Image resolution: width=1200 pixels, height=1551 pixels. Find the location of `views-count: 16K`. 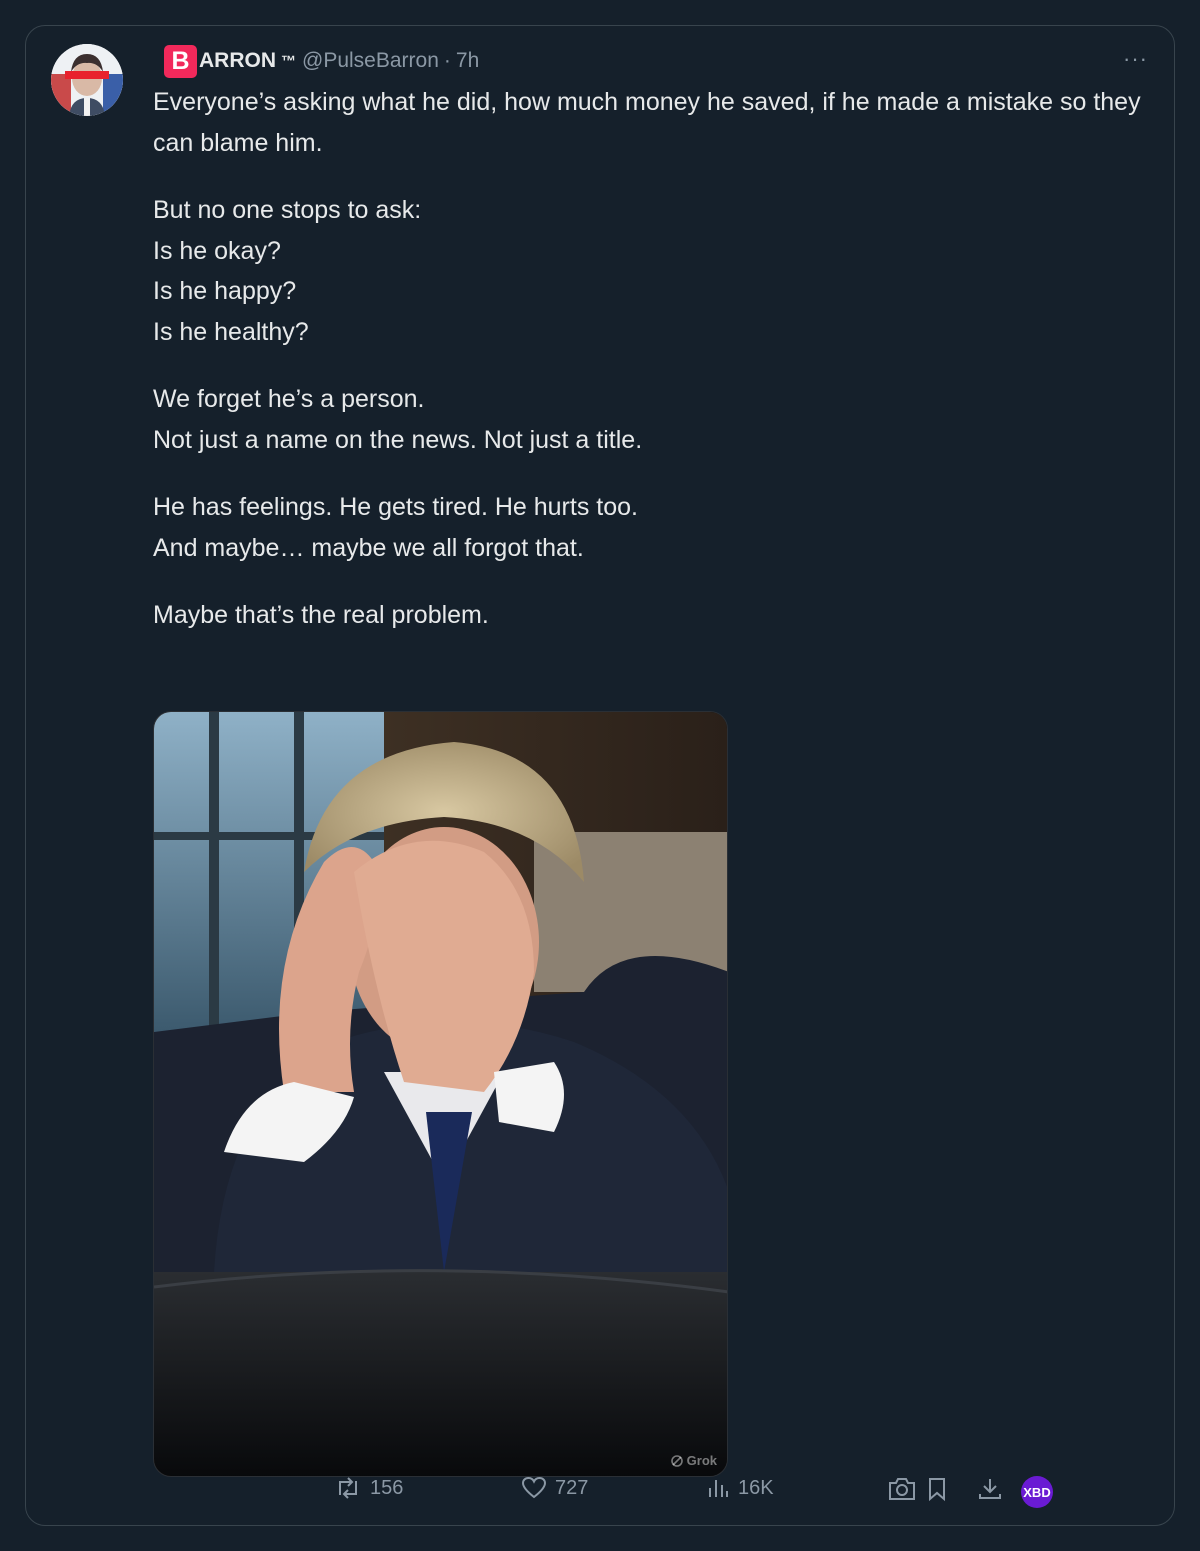

views-count: 16K is located at coordinates (756, 1487).